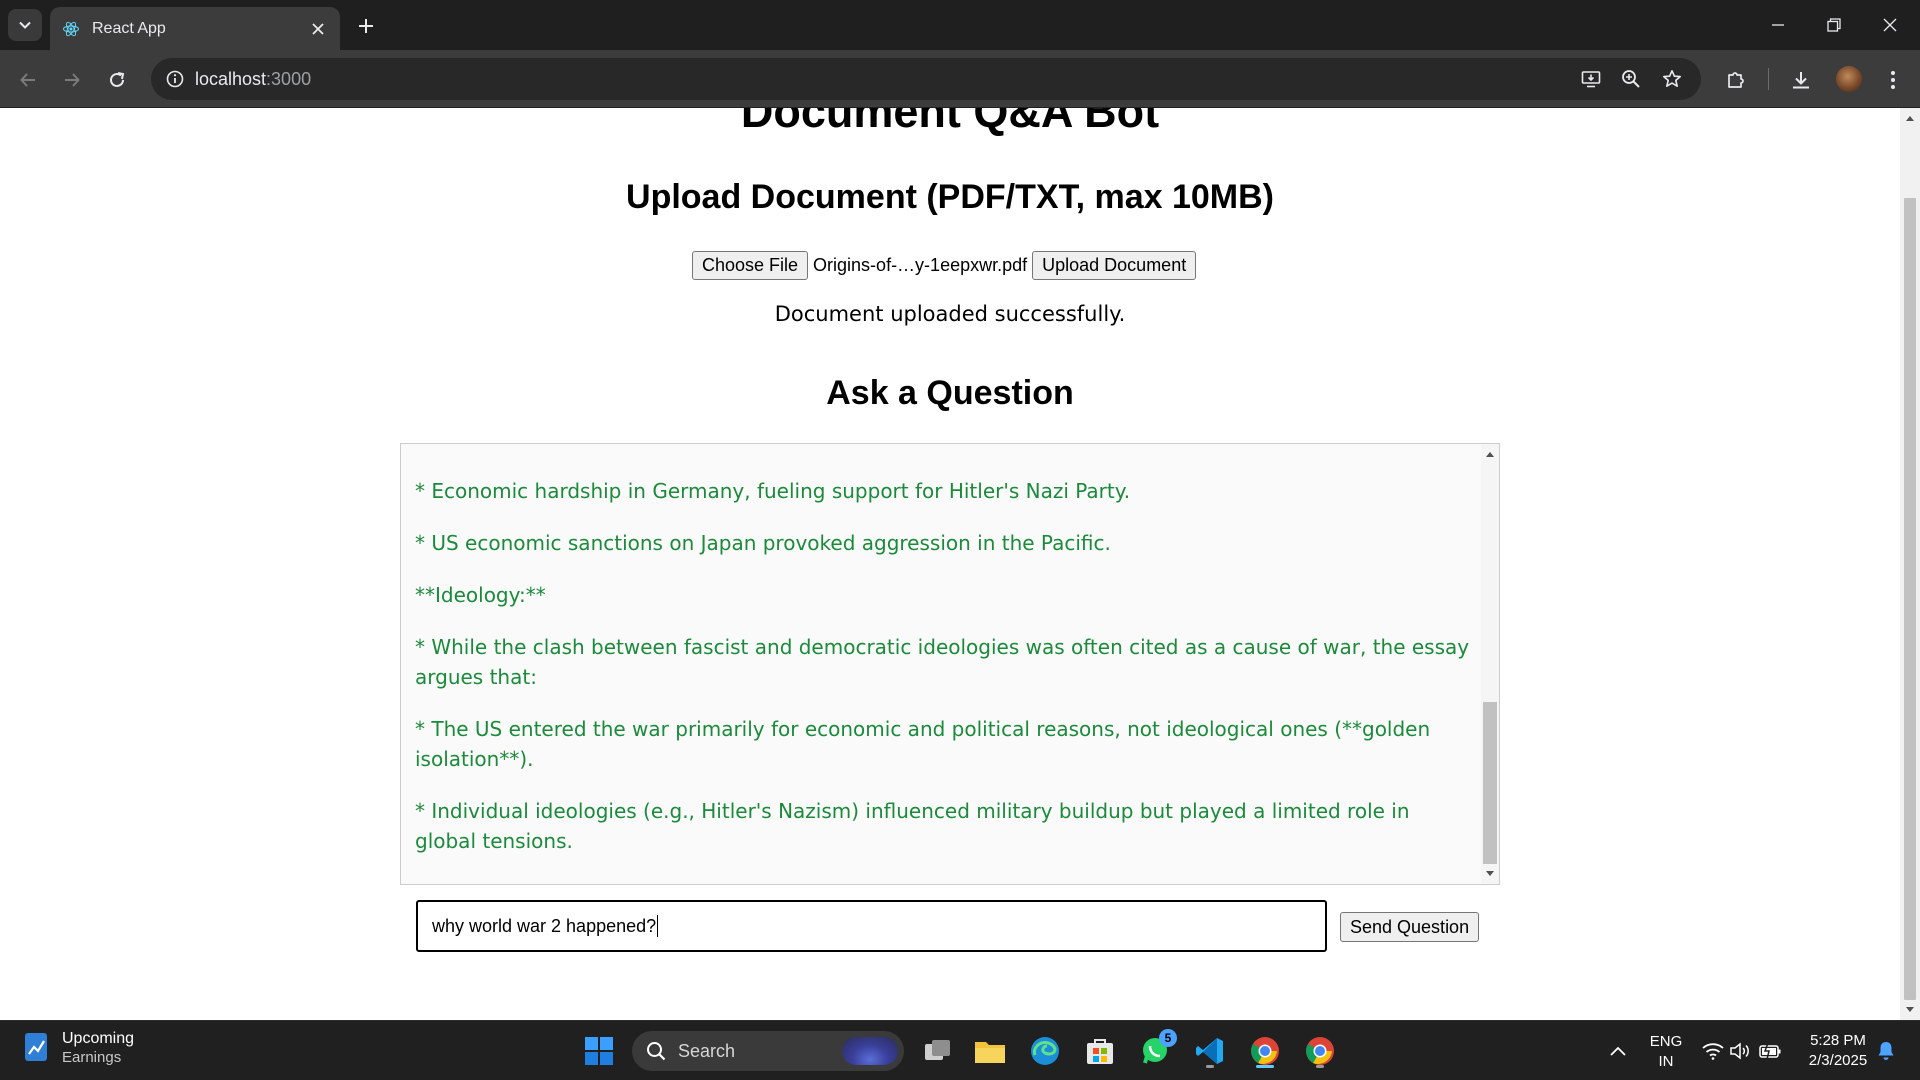 This screenshot has height=1080, width=1920. I want to click on plus-icon, so click(366, 26).